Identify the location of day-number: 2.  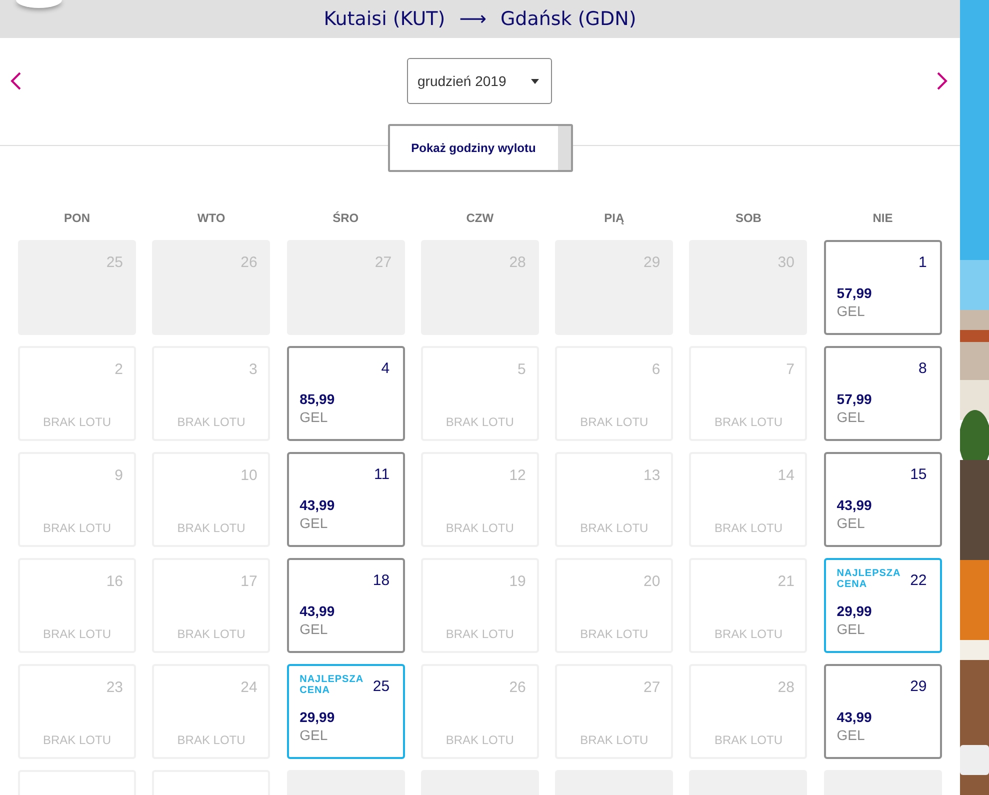
(118, 370).